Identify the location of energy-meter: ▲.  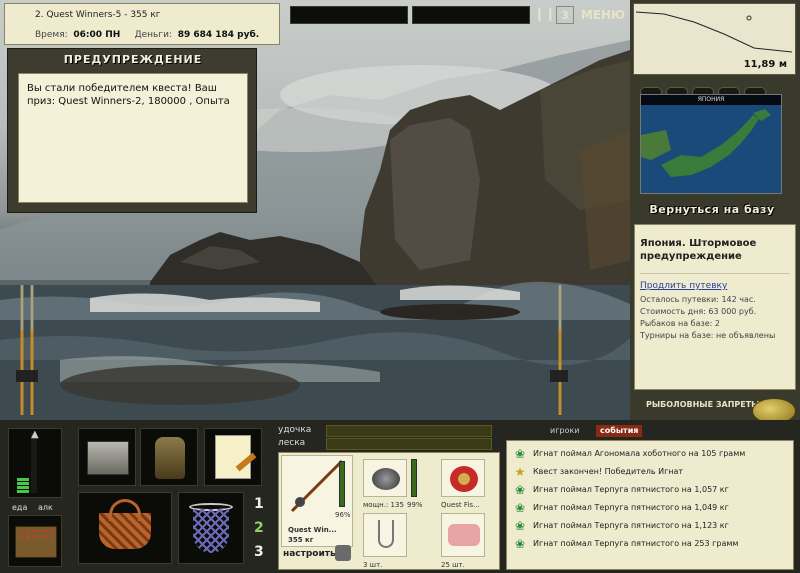
(35, 463).